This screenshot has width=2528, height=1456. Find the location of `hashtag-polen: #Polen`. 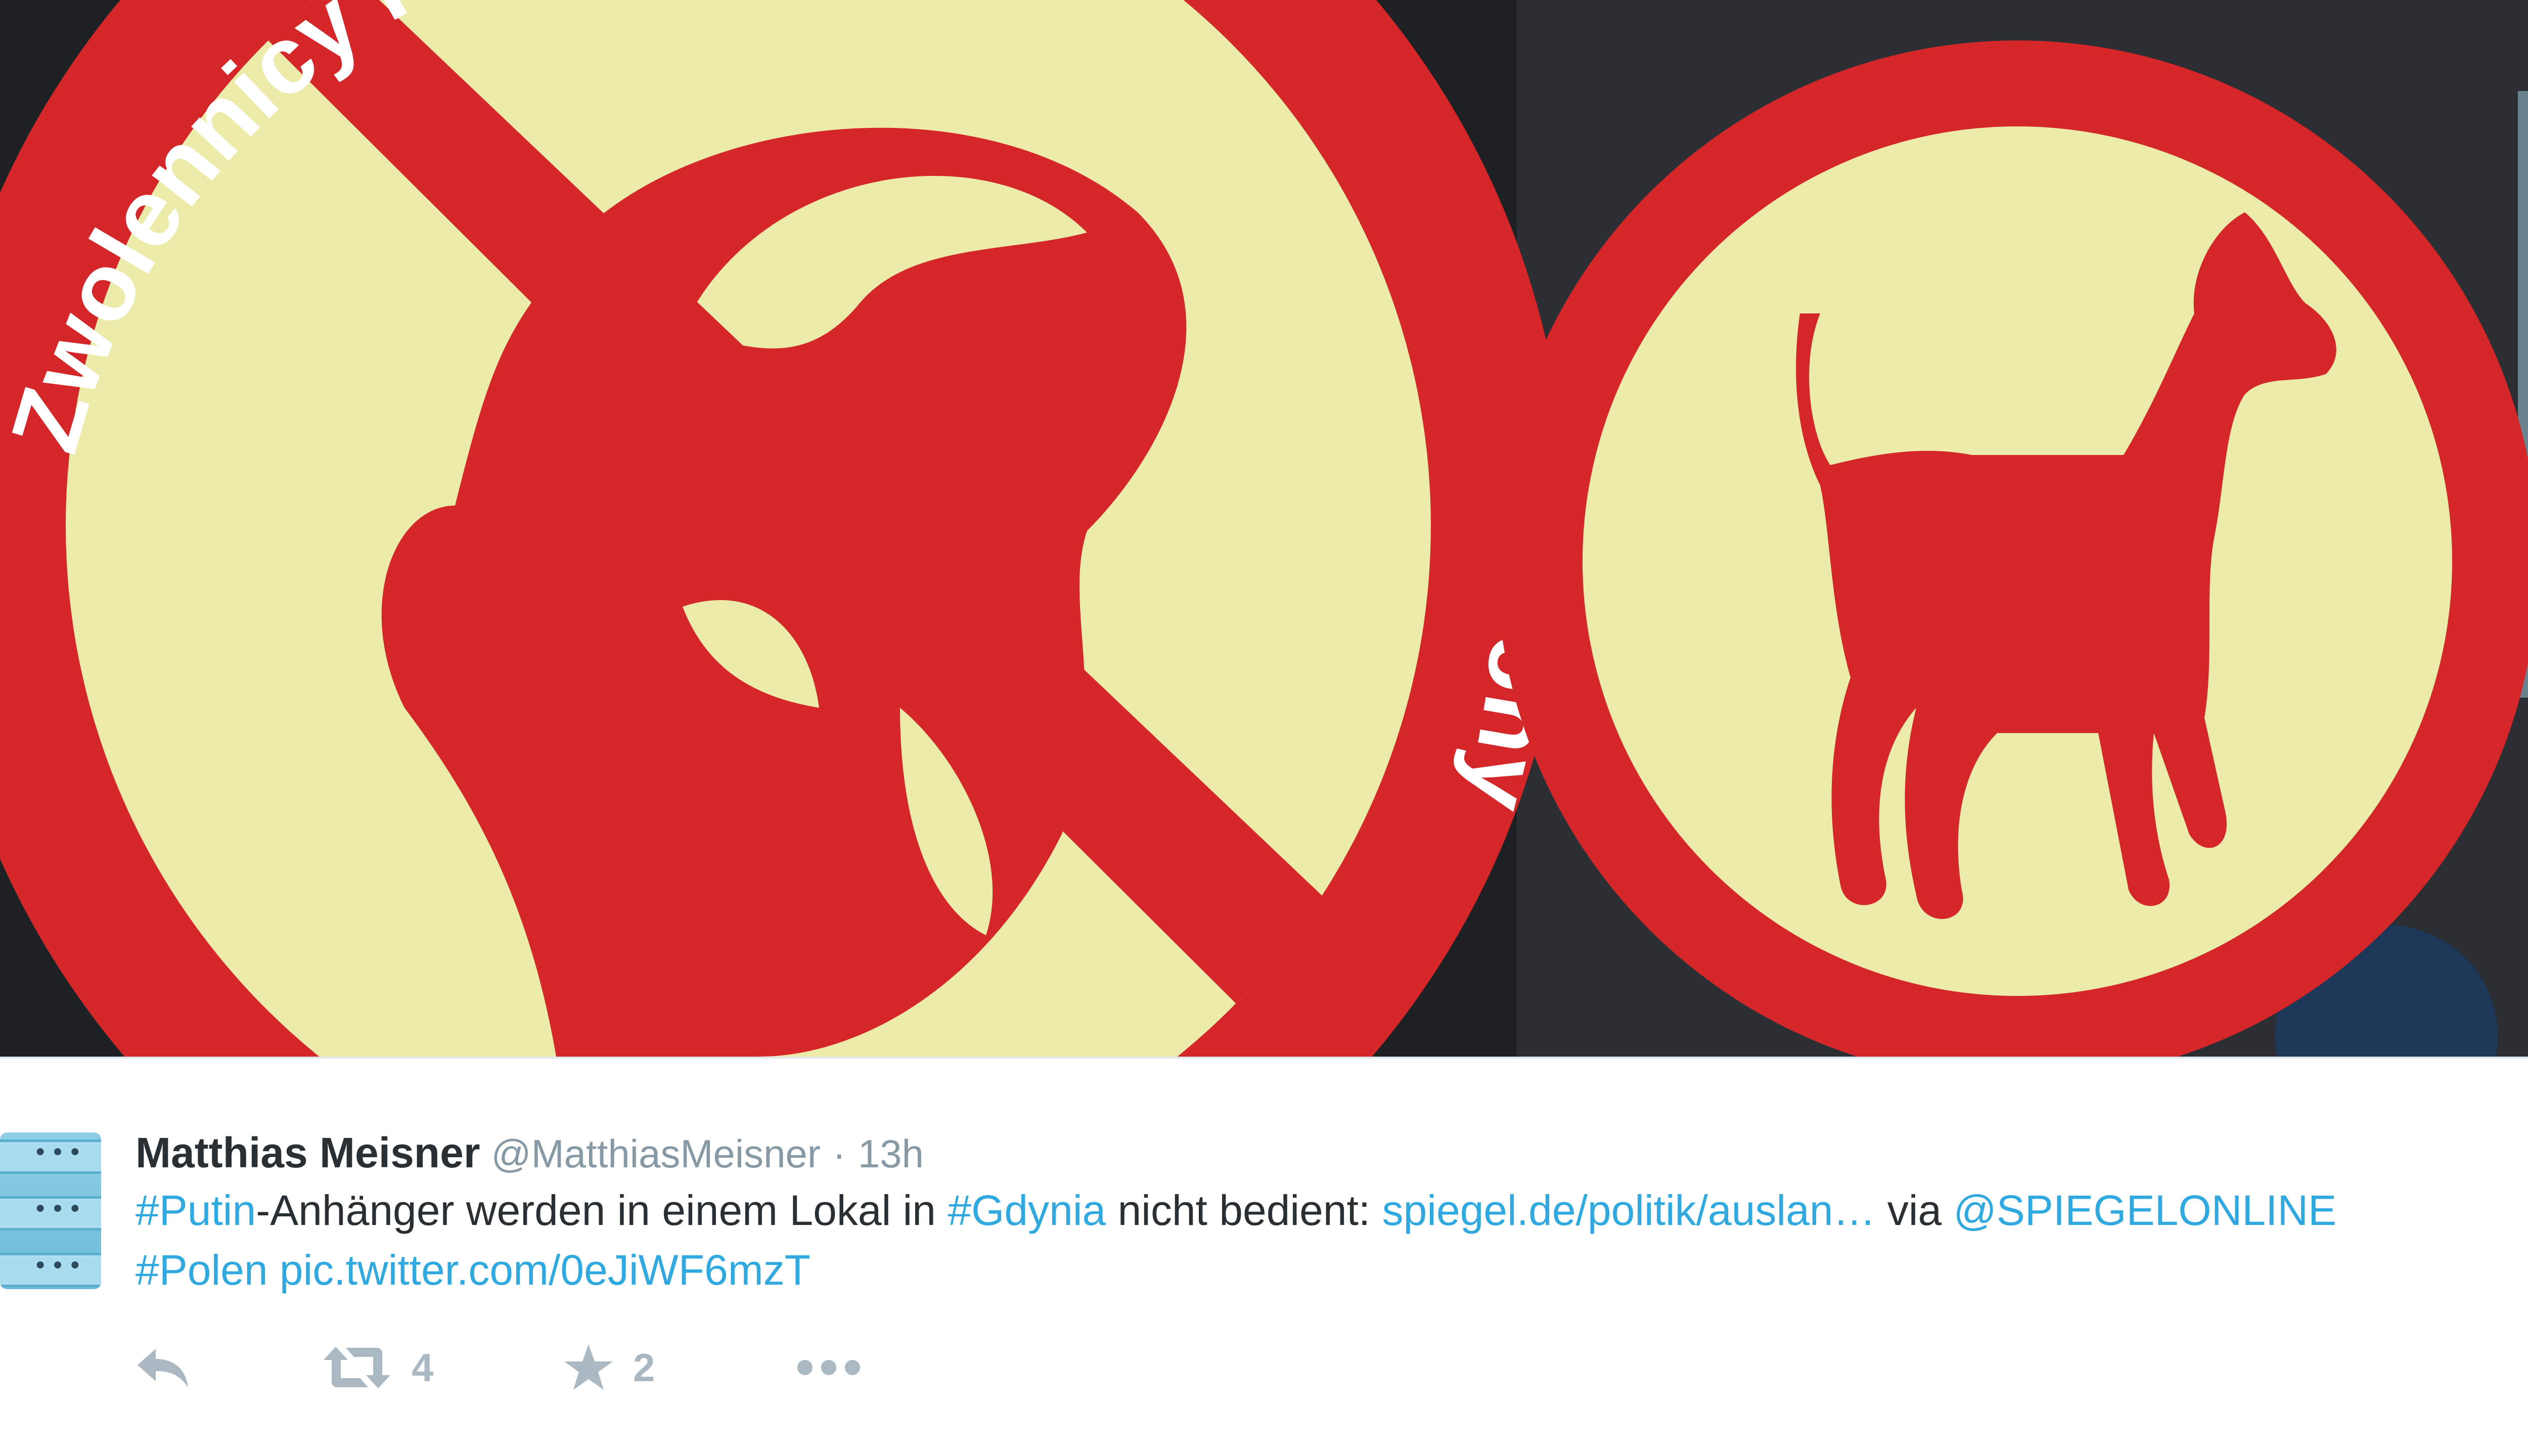

hashtag-polen: #Polen is located at coordinates (202, 1270).